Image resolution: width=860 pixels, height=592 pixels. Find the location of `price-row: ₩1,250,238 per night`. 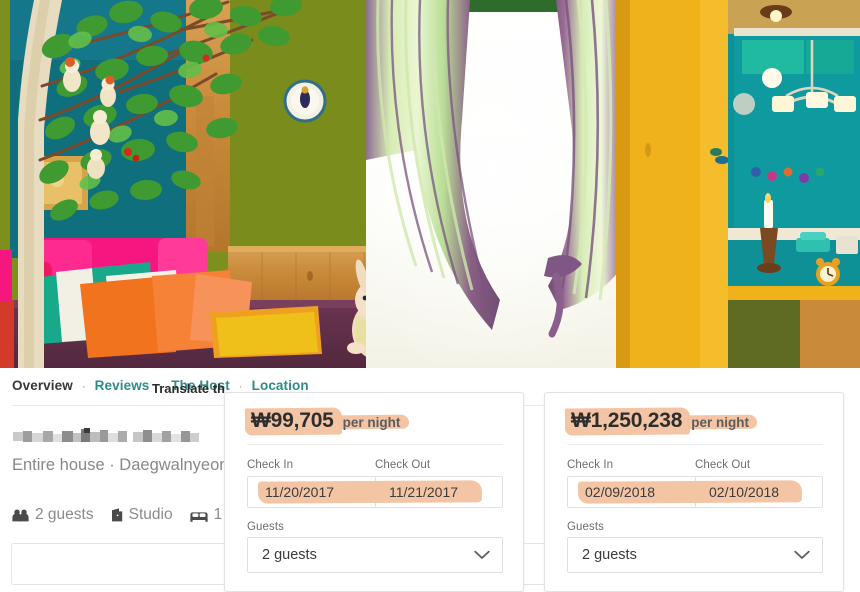

price-row: ₩1,250,238 per night is located at coordinates (658, 421).